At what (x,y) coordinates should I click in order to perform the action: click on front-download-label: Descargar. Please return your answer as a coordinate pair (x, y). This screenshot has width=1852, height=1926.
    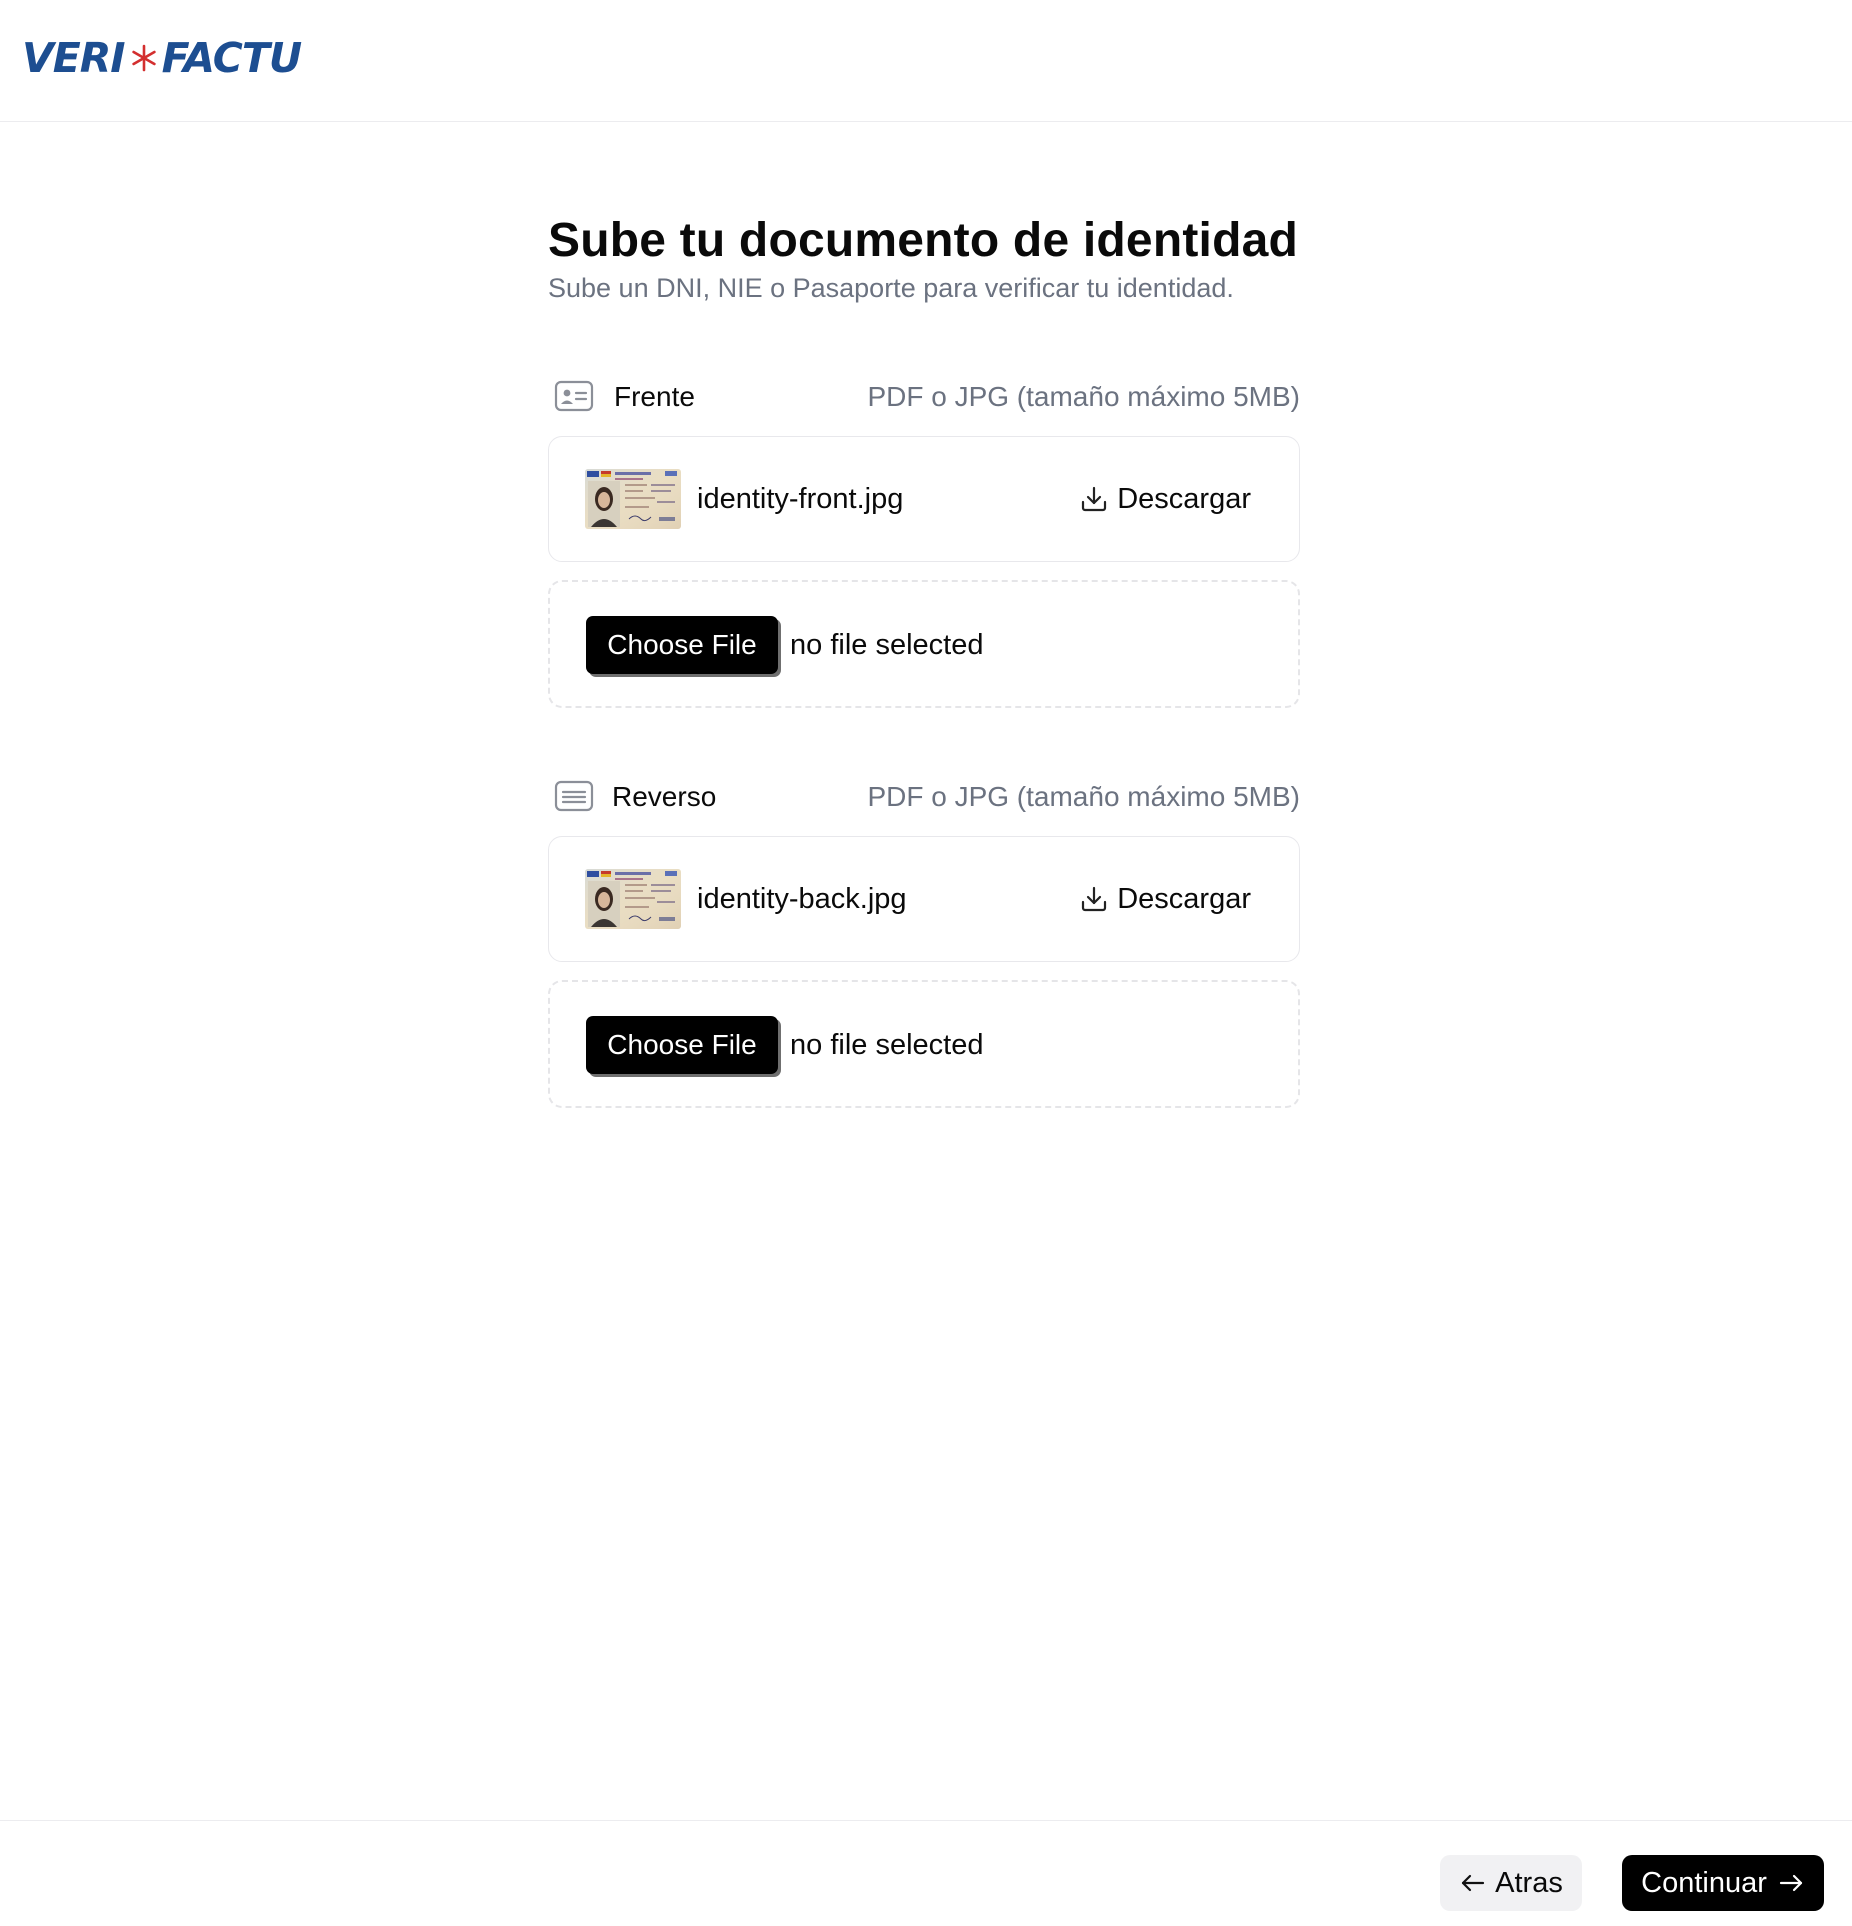
    Looking at the image, I should click on (1184, 499).